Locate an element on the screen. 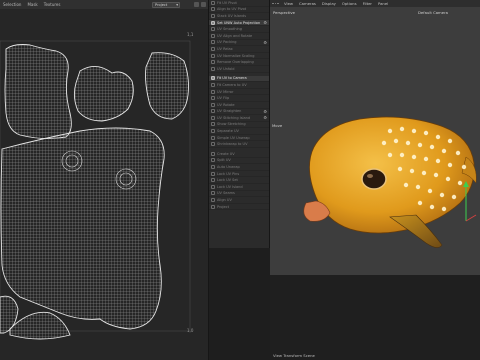  tool-item: UV Smoothing is located at coordinates (239, 29).